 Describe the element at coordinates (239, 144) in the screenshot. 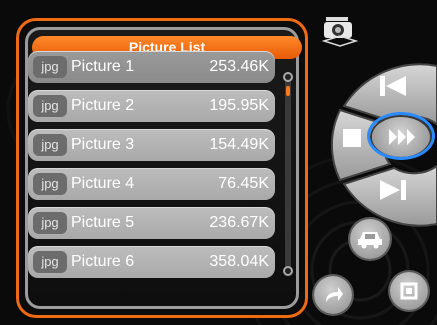

I see `file-size: 154.49K` at that location.